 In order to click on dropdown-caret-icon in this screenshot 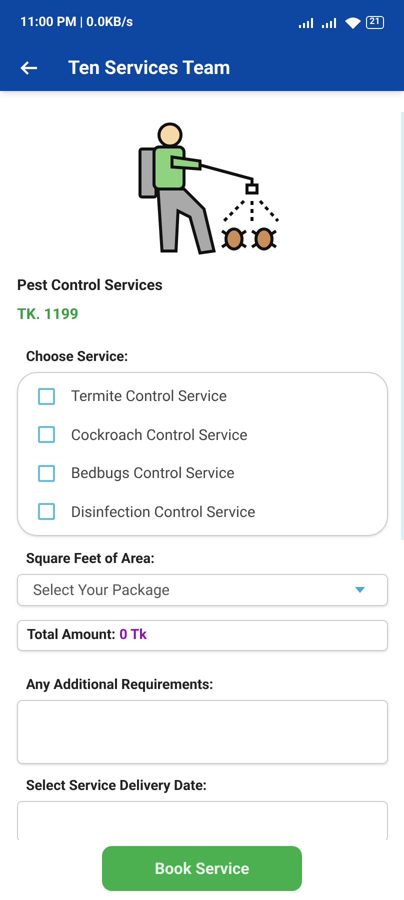, I will do `click(360, 589)`.